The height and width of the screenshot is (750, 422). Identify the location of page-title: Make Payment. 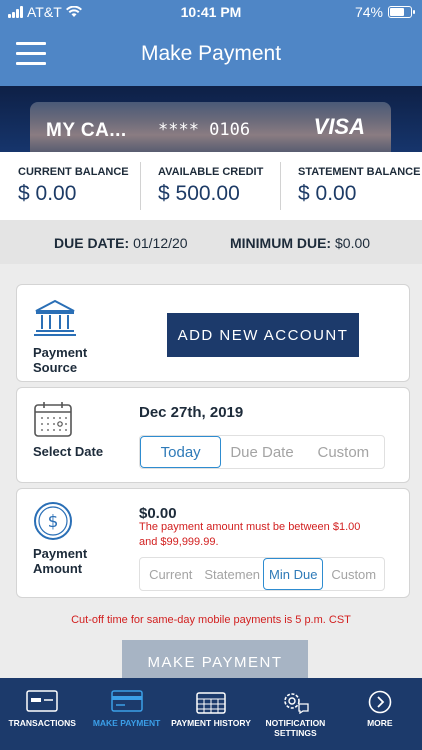
(211, 53).